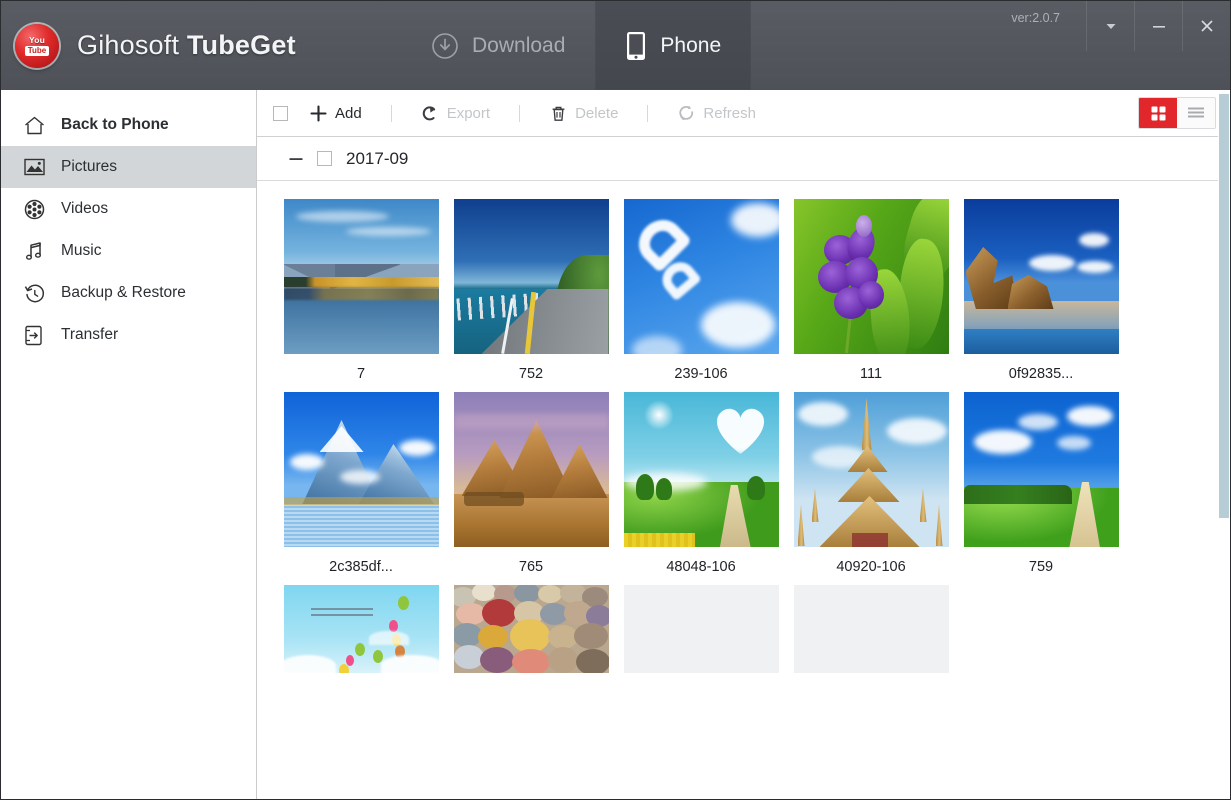 Image resolution: width=1231 pixels, height=800 pixels. Describe the element at coordinates (85, 208) in the screenshot. I see `sidebar-item-label: Videos` at that location.